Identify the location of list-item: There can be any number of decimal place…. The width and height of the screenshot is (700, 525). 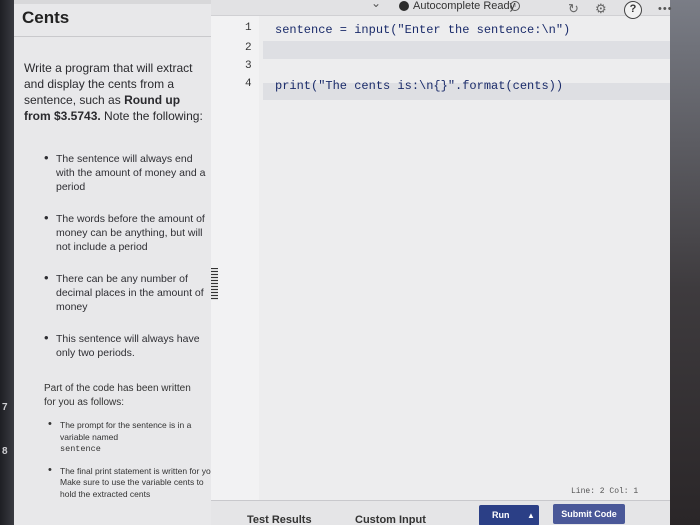
(116, 292).